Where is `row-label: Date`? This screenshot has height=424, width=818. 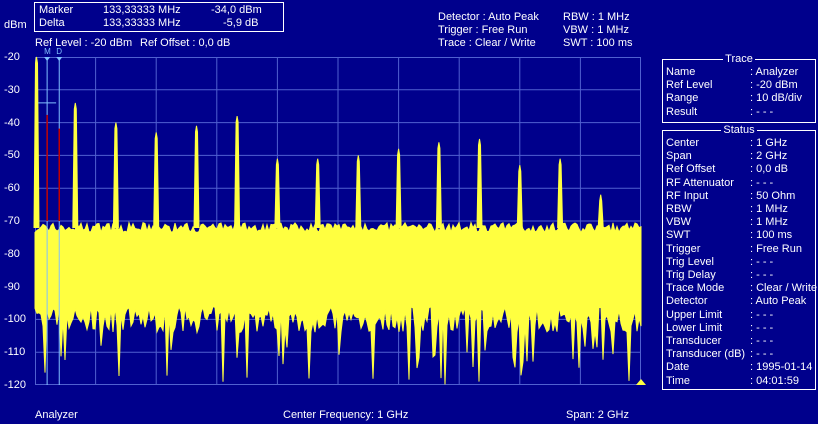
row-label: Date is located at coordinates (678, 367).